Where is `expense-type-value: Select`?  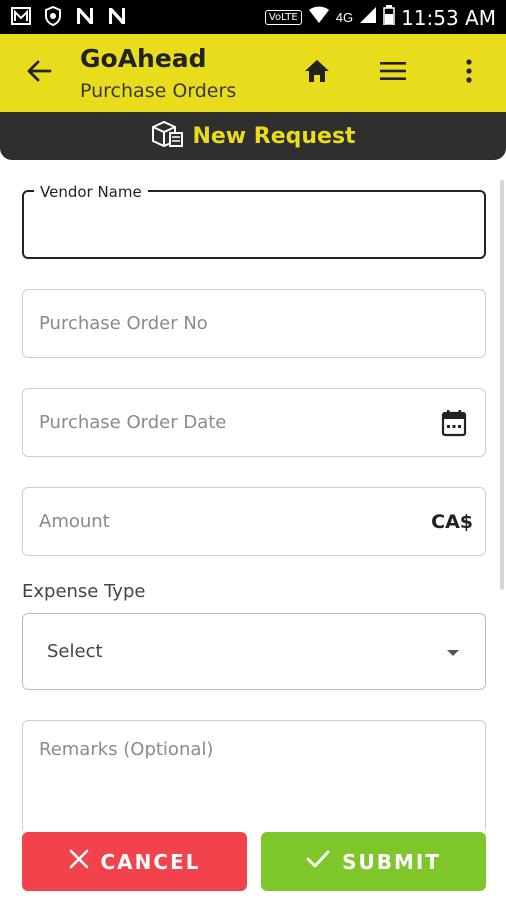
expense-type-value: Select is located at coordinates (75, 651).